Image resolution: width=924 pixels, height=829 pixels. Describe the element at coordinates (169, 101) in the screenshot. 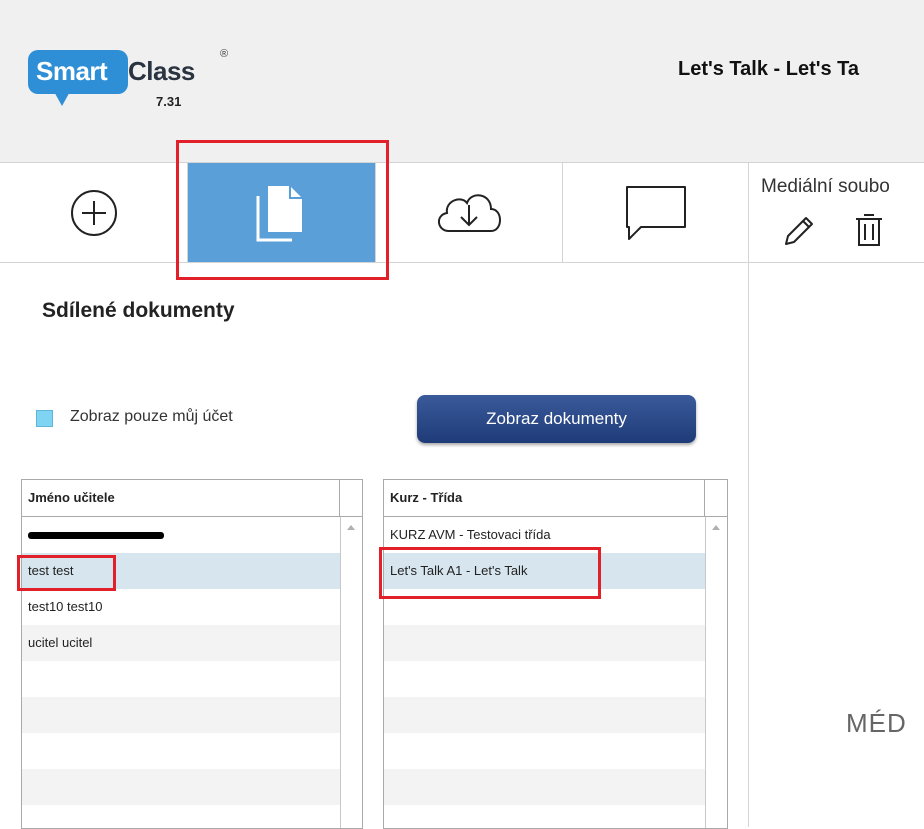

I see `app-version: 7.31` at that location.